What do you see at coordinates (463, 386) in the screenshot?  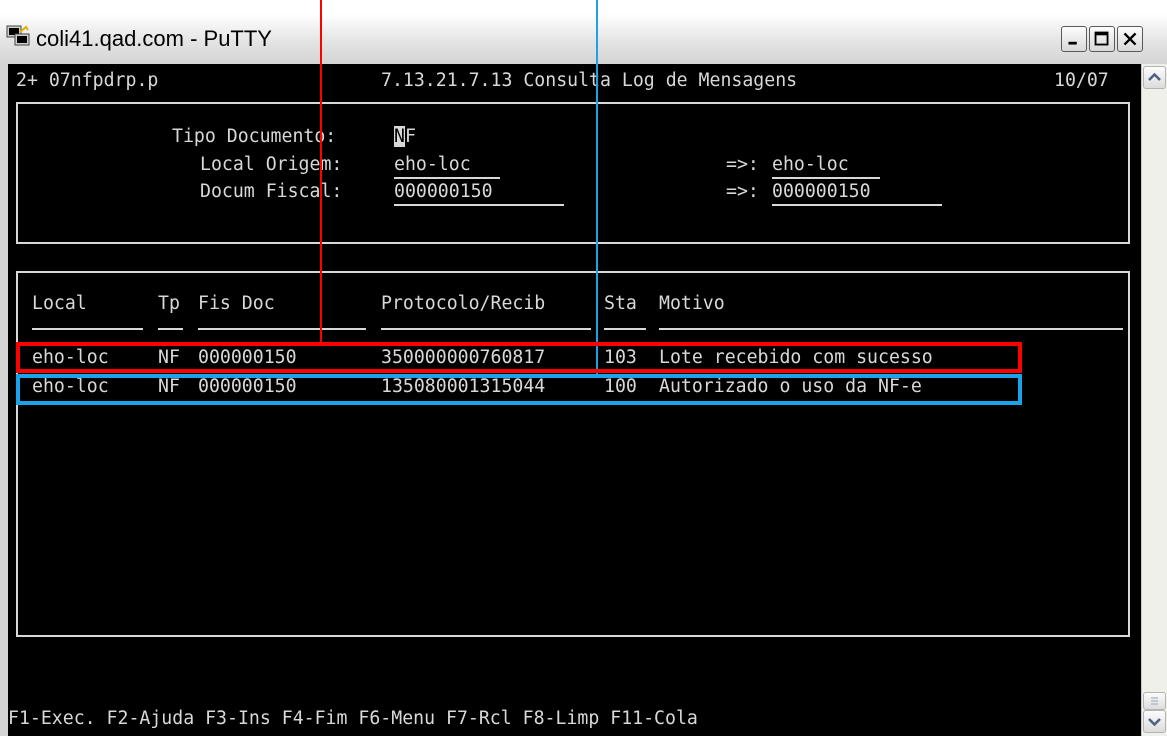 I see `cell-protocolo: 135080001315044` at bounding box center [463, 386].